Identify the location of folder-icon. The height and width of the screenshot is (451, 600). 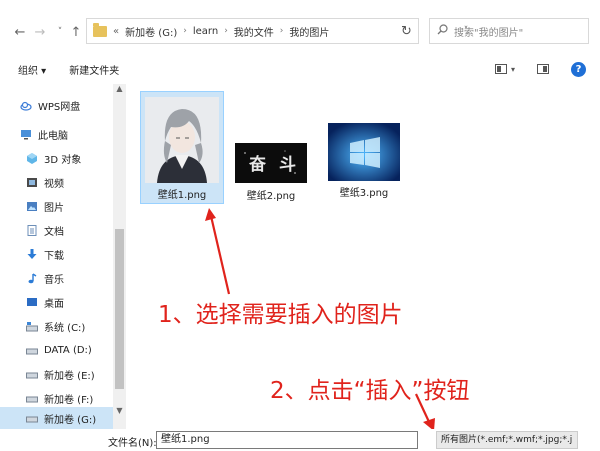
(100, 29).